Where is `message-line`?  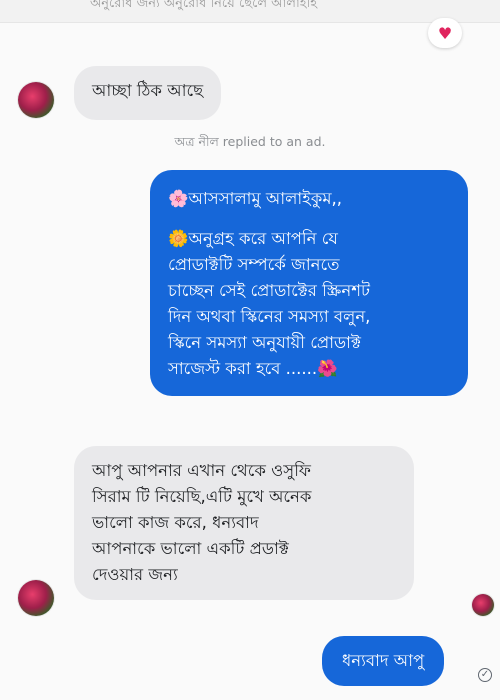 message-line is located at coordinates (309, 219).